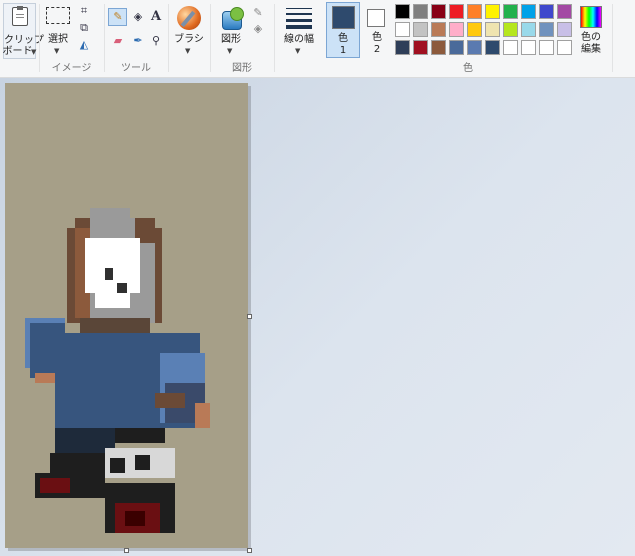 This screenshot has height=556, width=635. Describe the element at coordinates (136, 68) in the screenshot. I see `tools-group-label: ツール` at that location.